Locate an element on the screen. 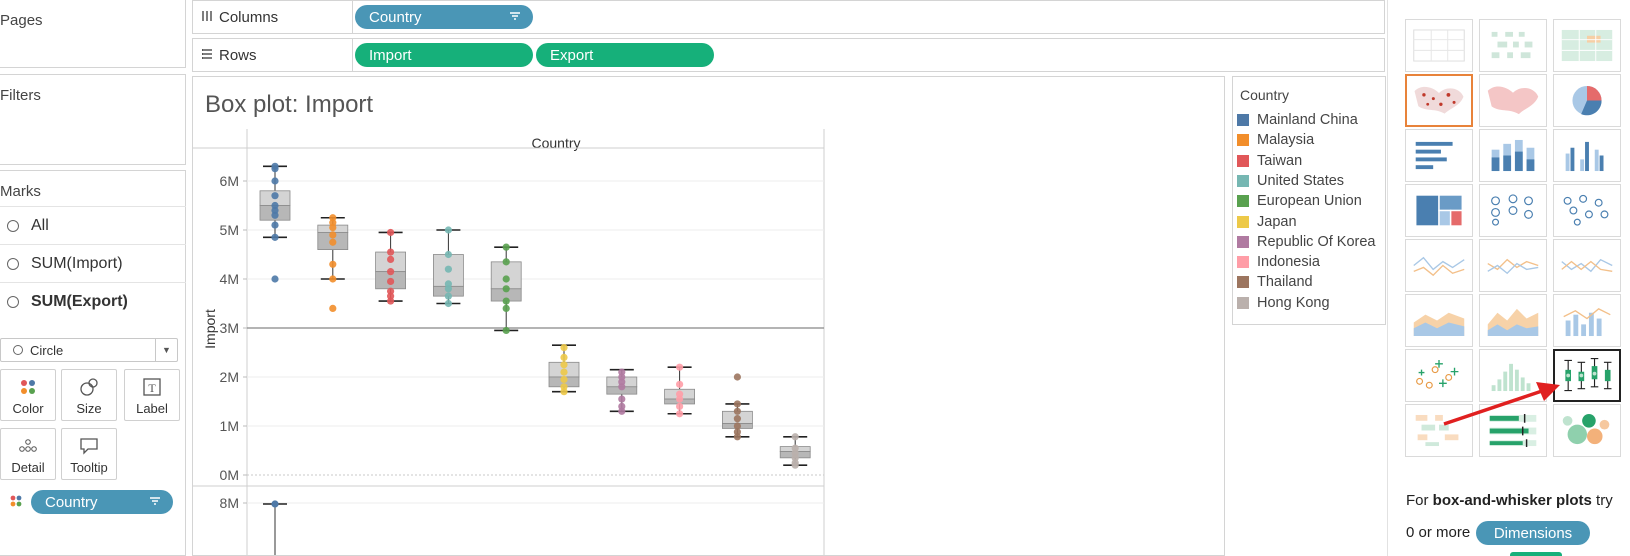 Image resolution: width=1630 pixels, height=556 pixels. show-me-area-discrete-tile is located at coordinates (1513, 320).